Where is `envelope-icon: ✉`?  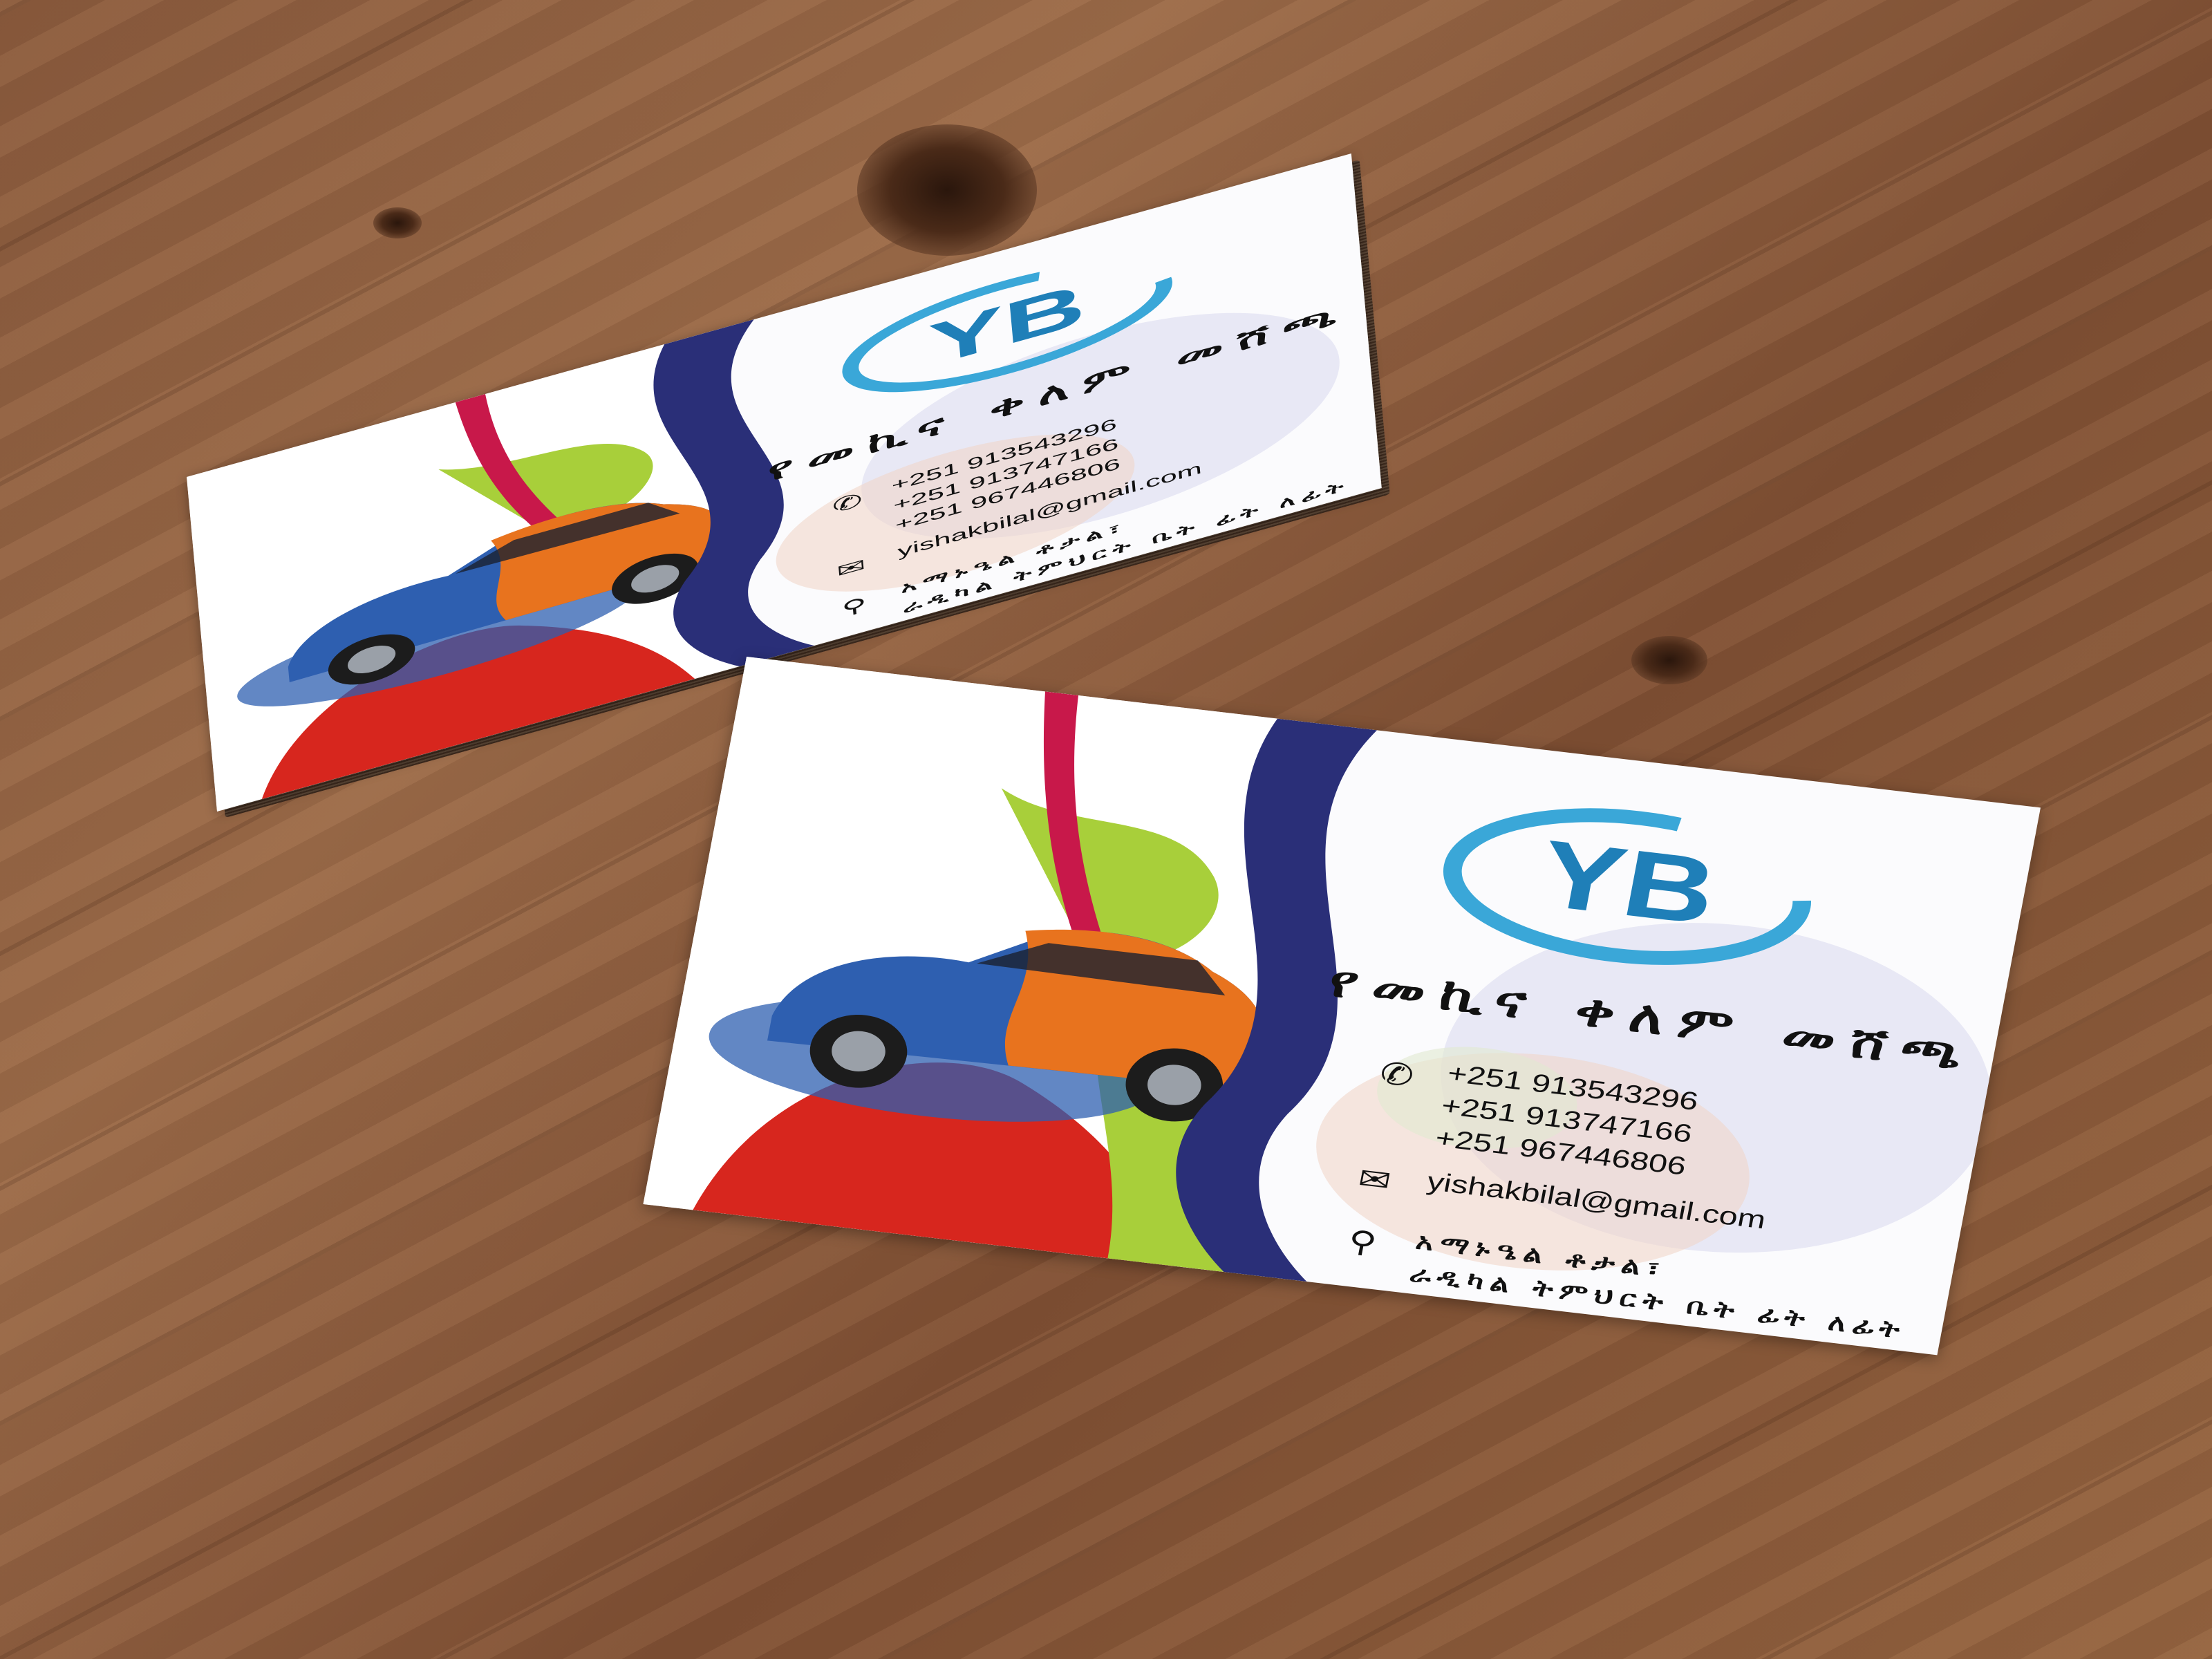
envelope-icon: ✉ is located at coordinates (1374, 1180).